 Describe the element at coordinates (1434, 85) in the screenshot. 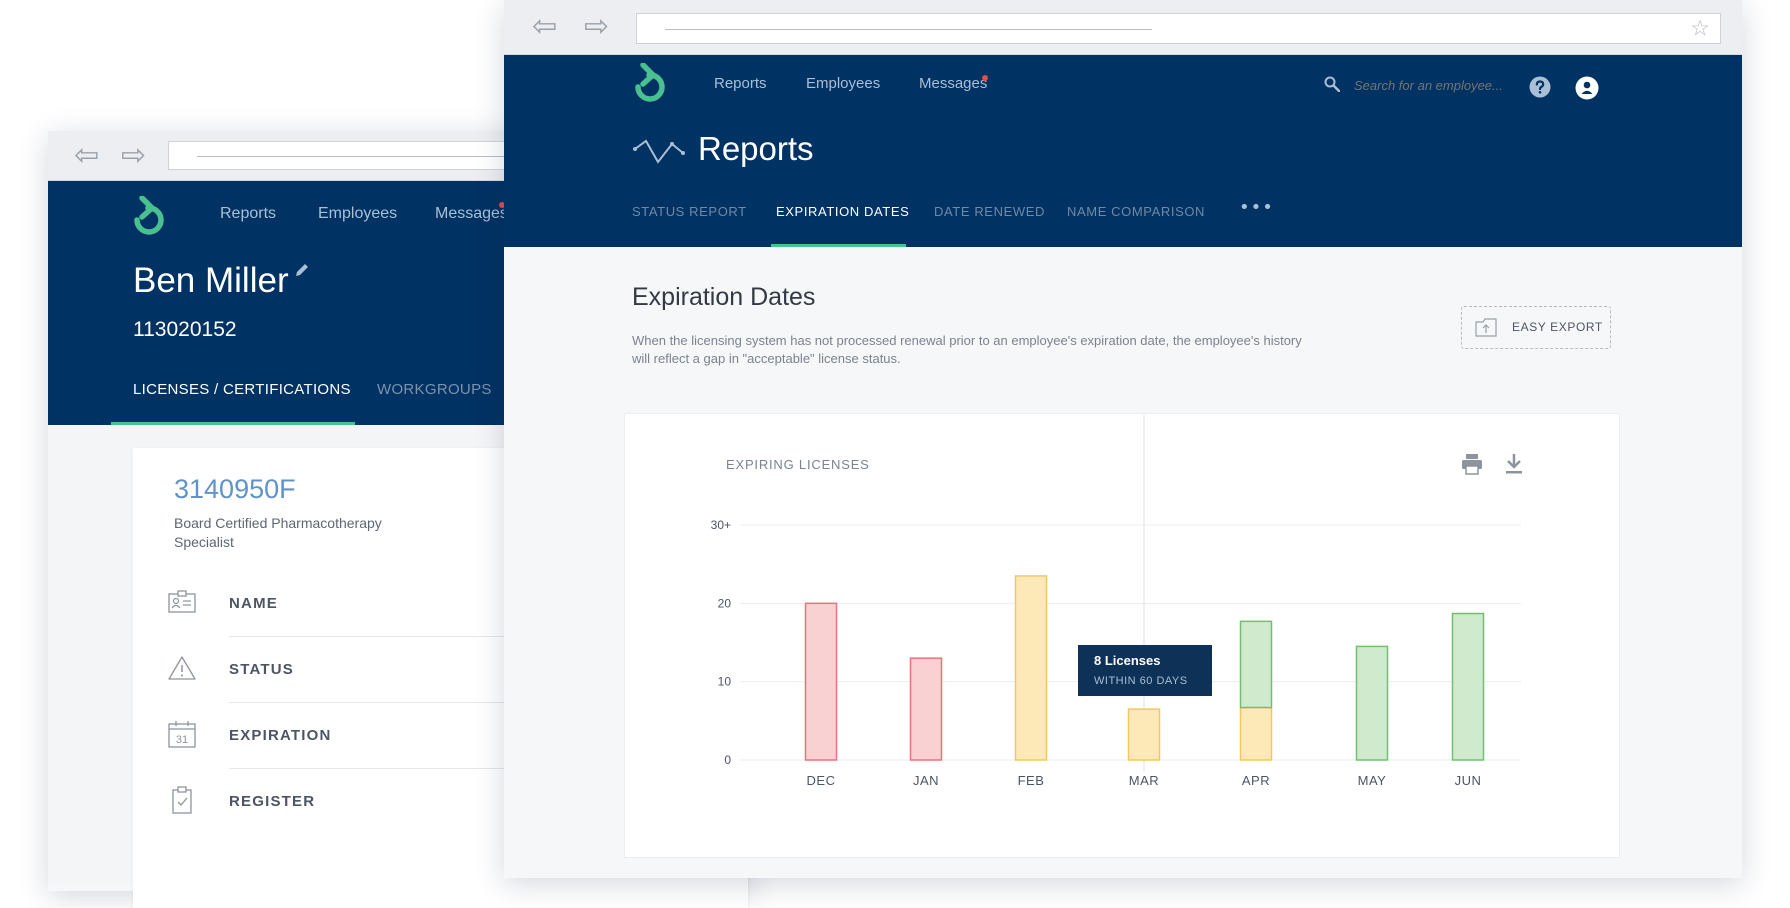

I see `search-input` at that location.